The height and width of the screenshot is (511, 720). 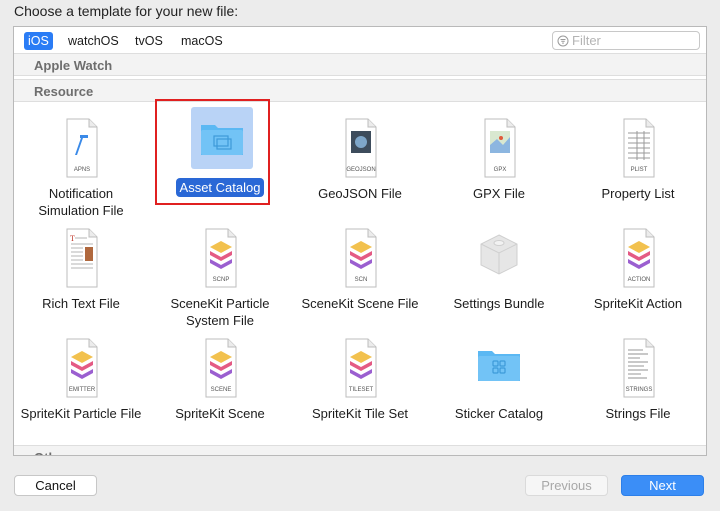 I want to click on previous-button: Previous, so click(x=566, y=485).